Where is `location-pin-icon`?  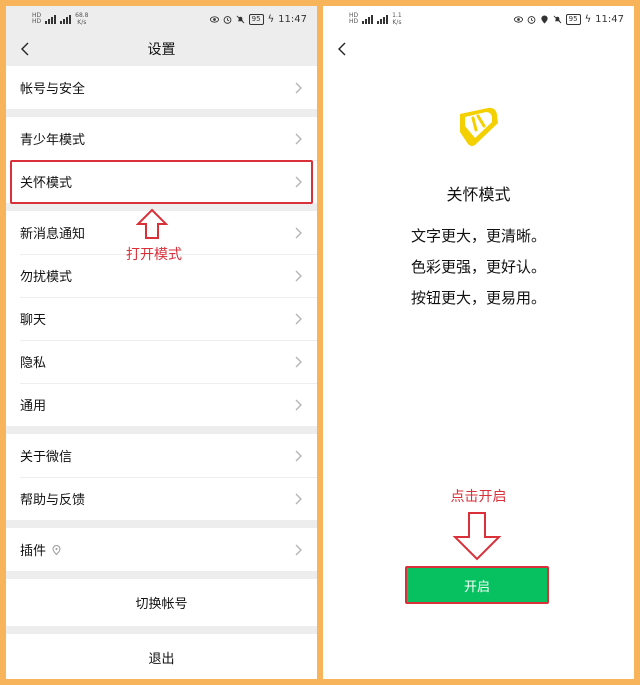 location-pin-icon is located at coordinates (56, 549).